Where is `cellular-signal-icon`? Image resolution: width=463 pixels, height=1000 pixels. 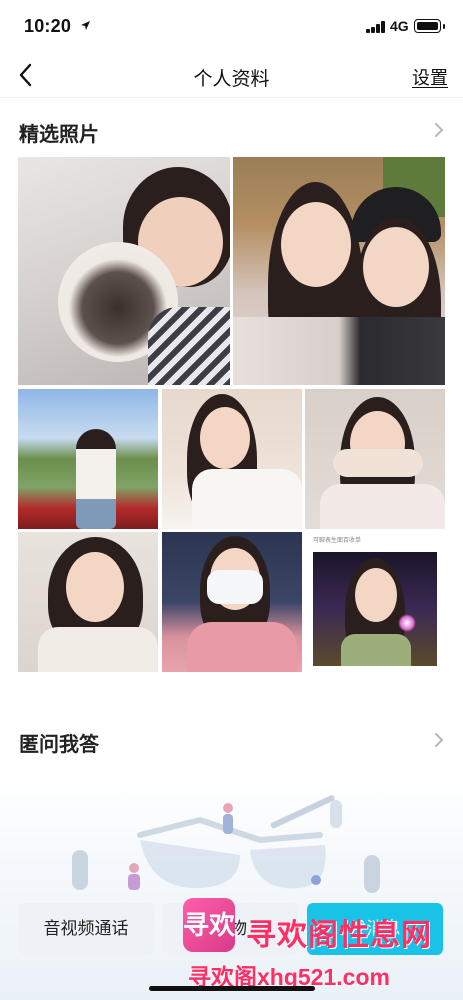 cellular-signal-icon is located at coordinates (377, 27).